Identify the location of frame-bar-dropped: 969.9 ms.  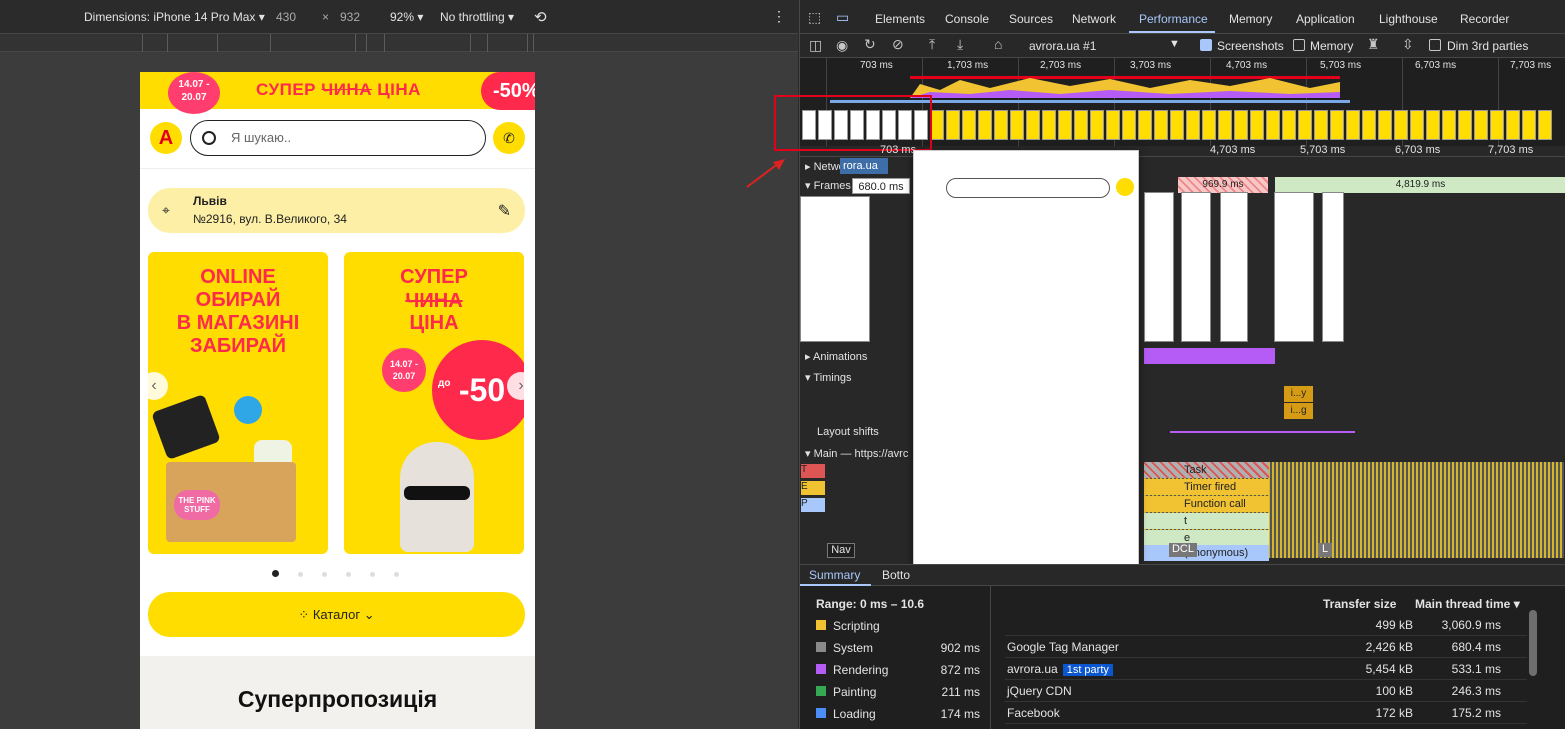
(1223, 185).